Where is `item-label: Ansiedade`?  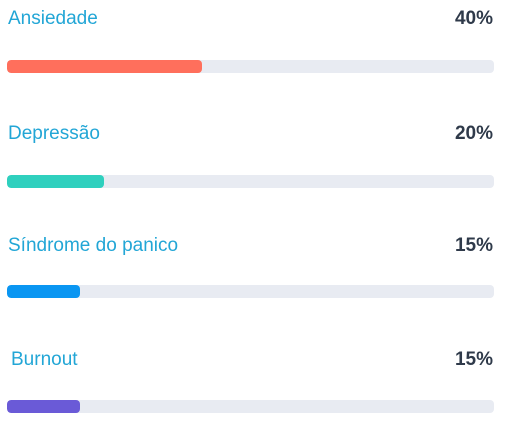
item-label: Ansiedade is located at coordinates (53, 18).